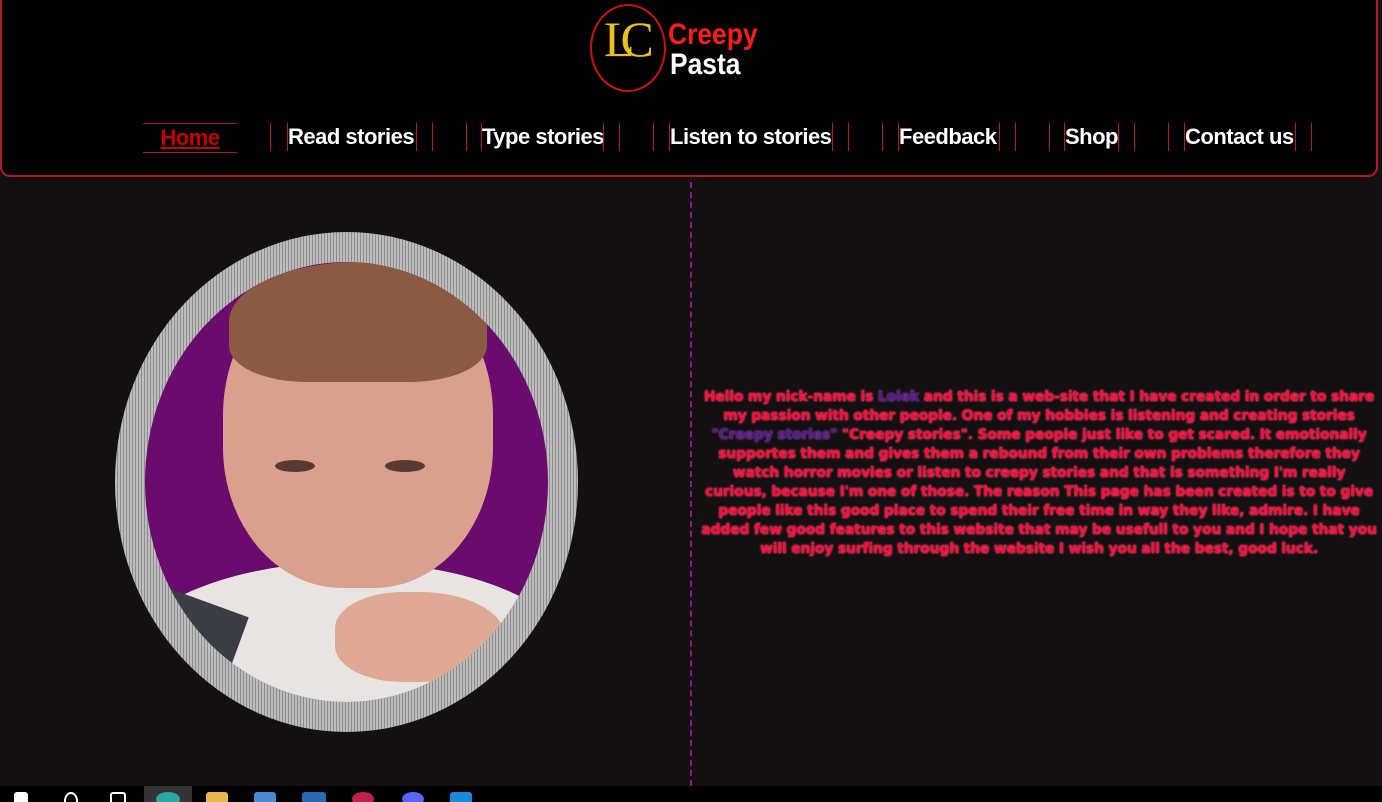 This screenshot has width=1382, height=802. Describe the element at coordinates (295, 466) in the screenshot. I see `portrait-eye-left` at that location.